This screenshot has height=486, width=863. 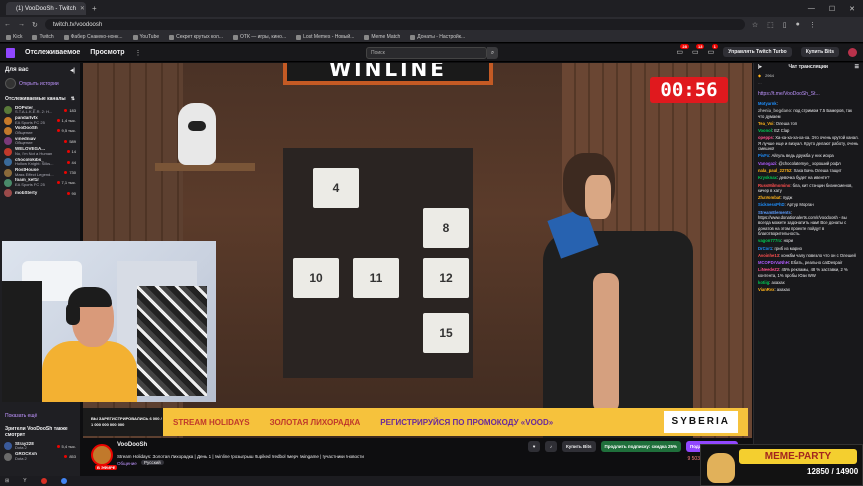 I want to click on back-icon: ←, so click(x=7, y=24).